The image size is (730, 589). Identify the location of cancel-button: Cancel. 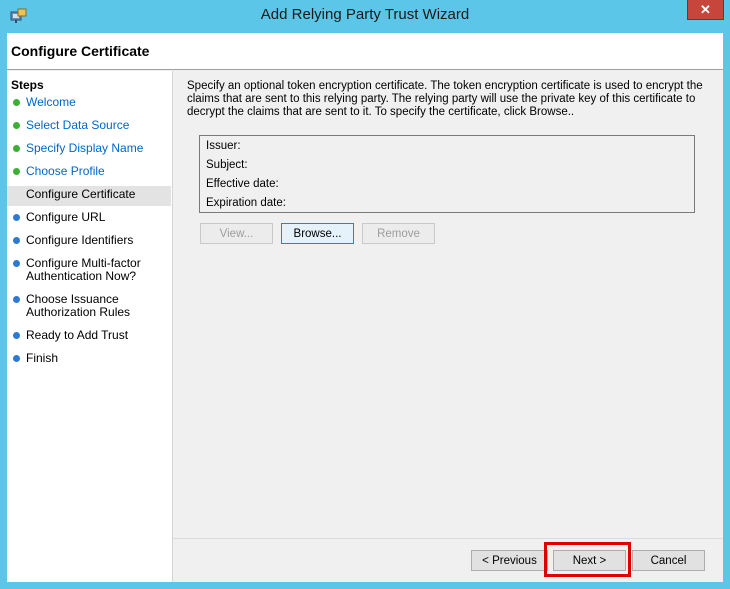
(668, 560).